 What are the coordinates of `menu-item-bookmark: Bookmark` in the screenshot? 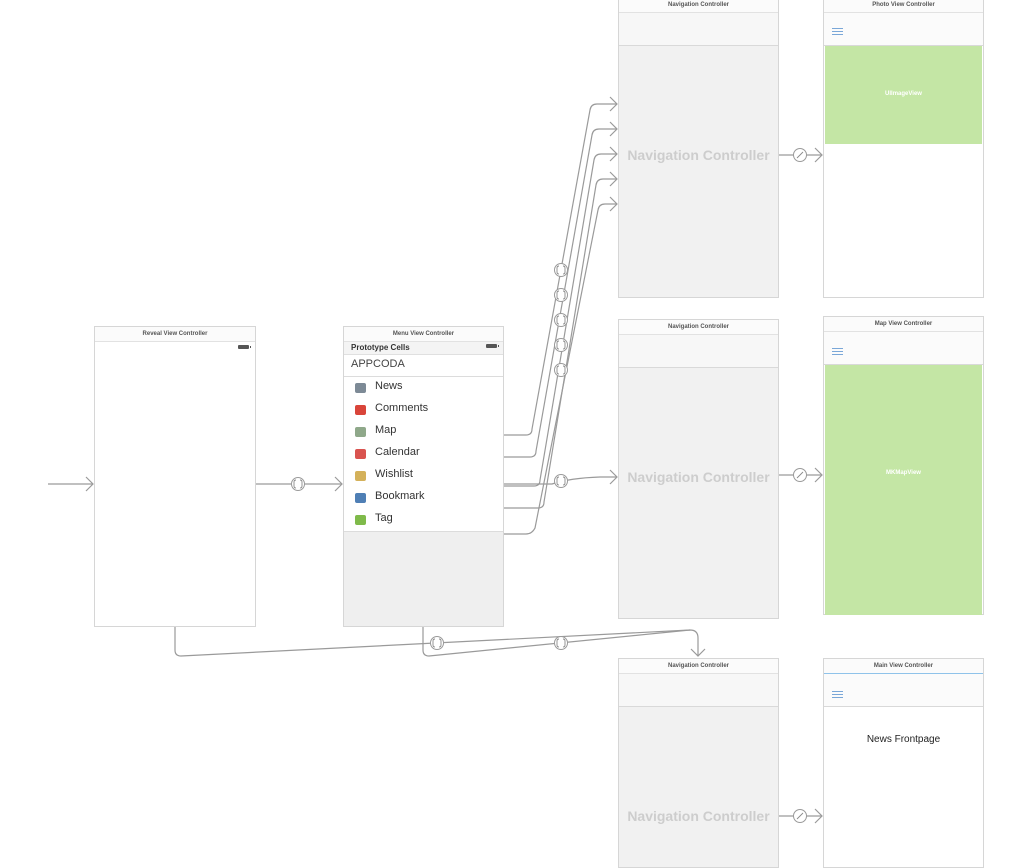 It's located at (423, 498).